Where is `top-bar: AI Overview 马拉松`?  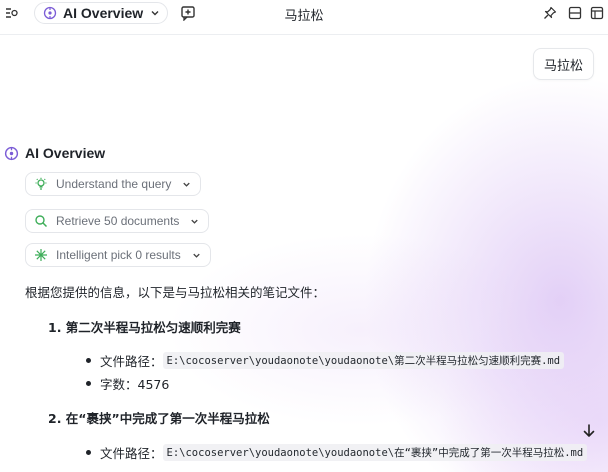
top-bar: AI Overview 马拉松 is located at coordinates (304, 14).